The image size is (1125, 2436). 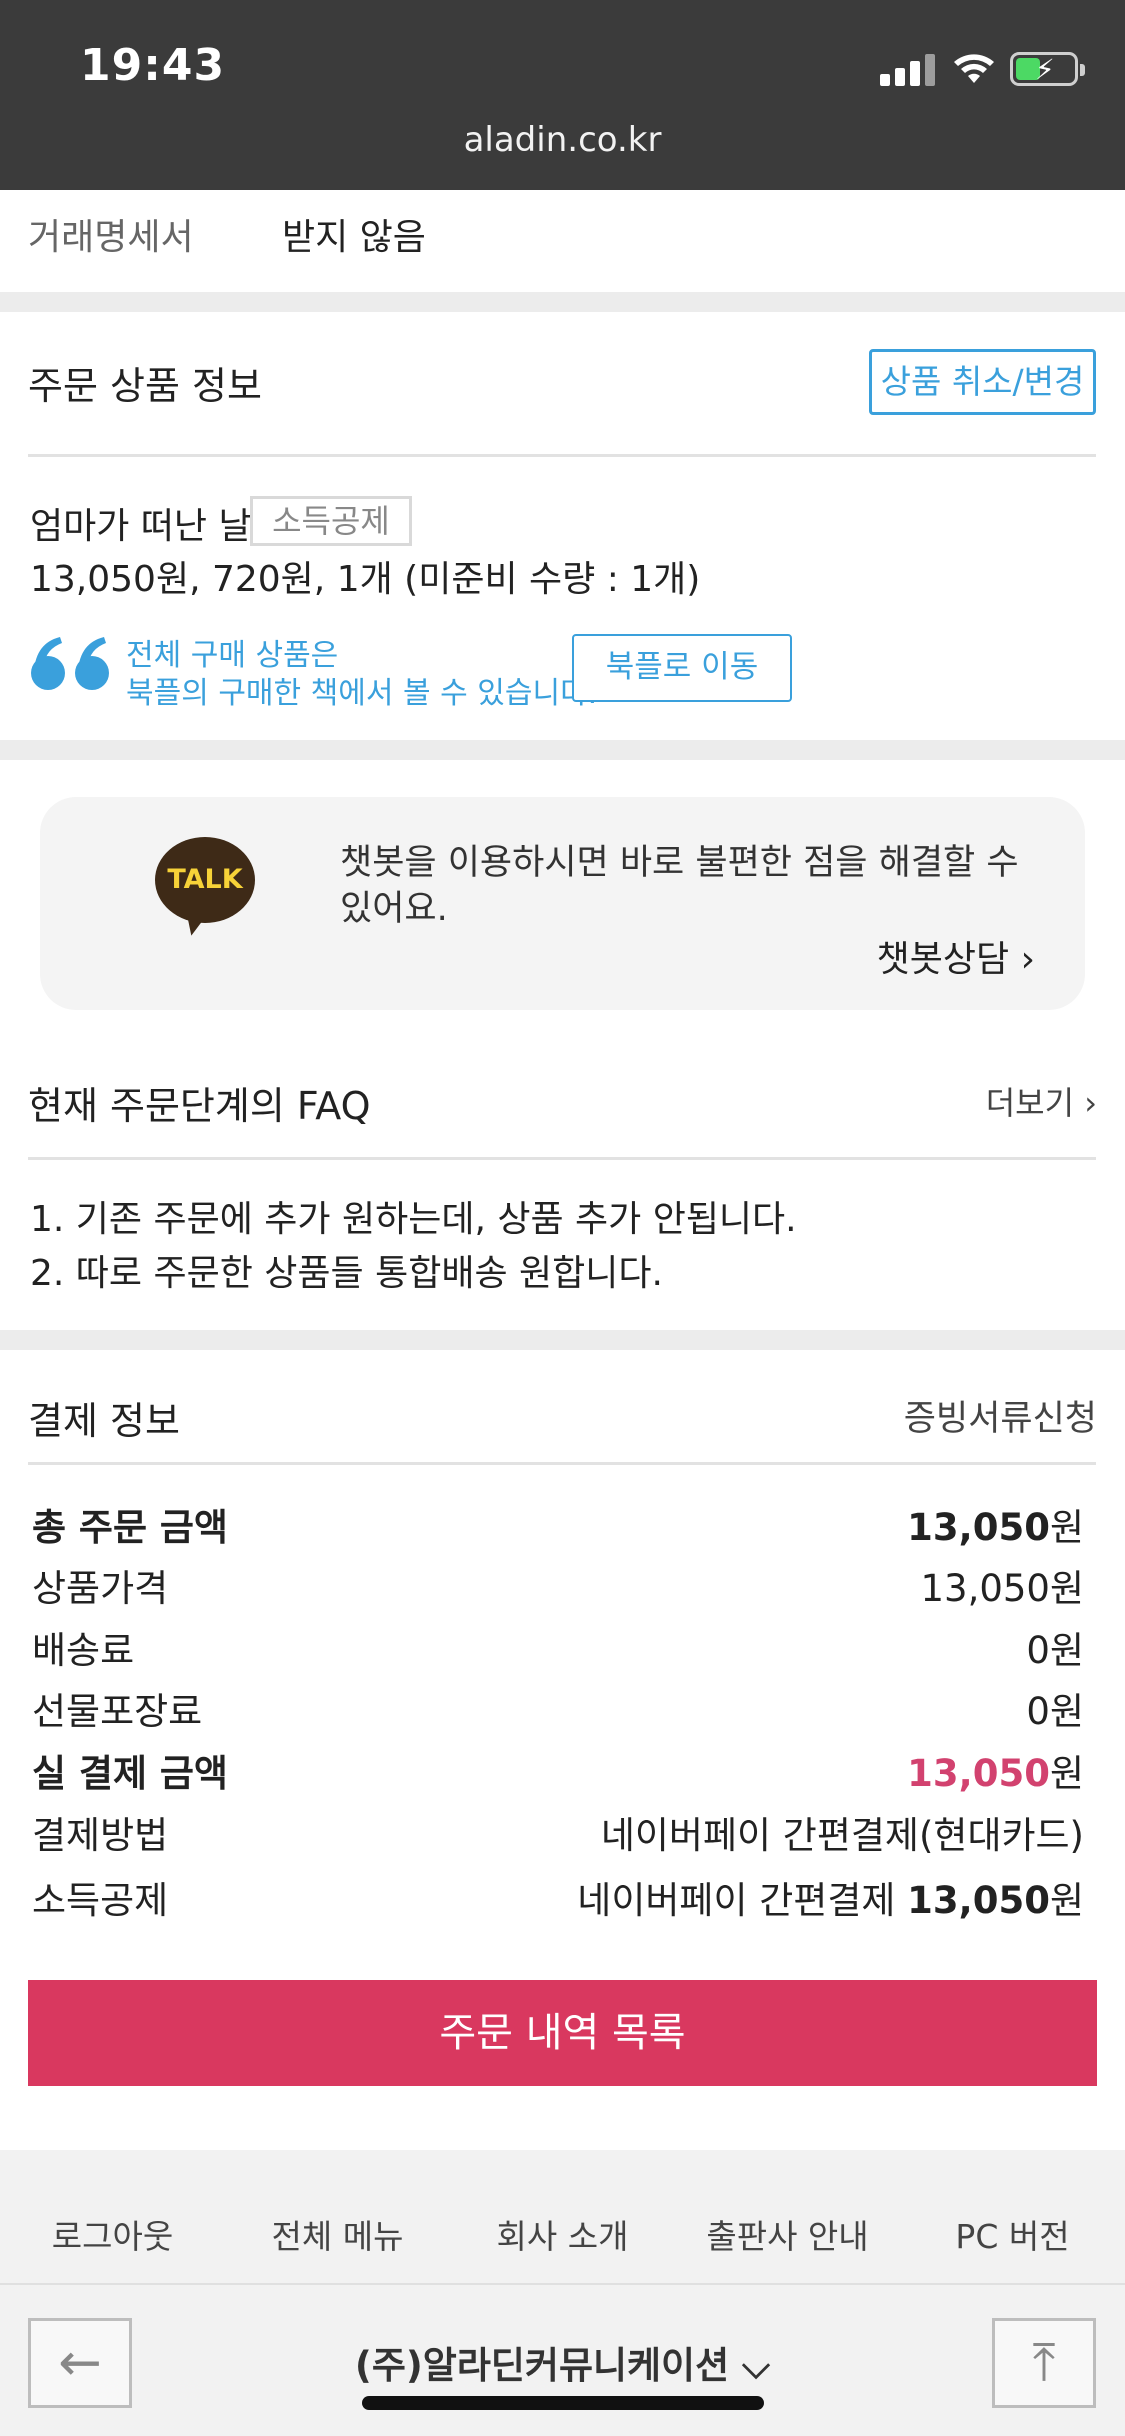 What do you see at coordinates (908, 69) in the screenshot?
I see `cellular-signal-icon` at bounding box center [908, 69].